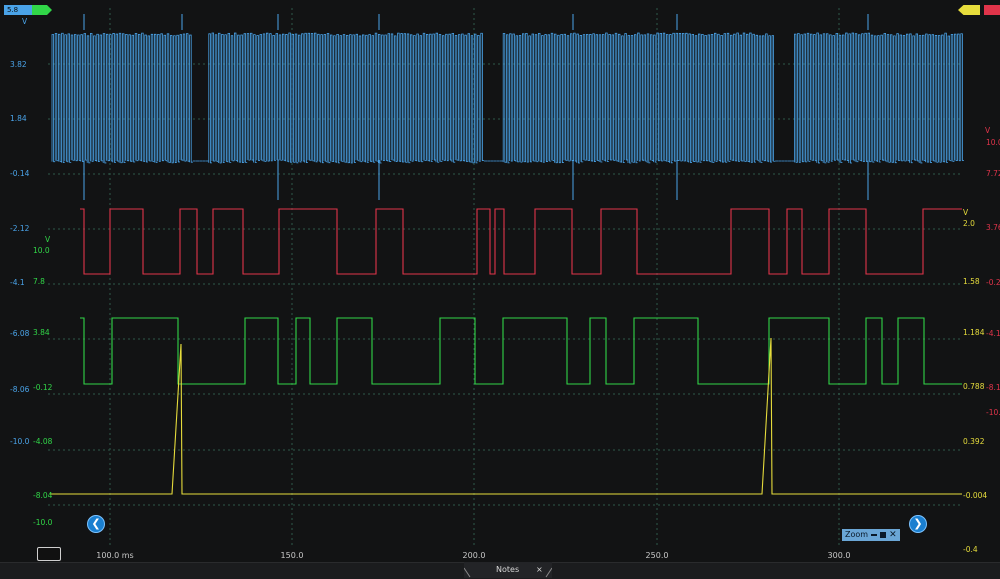 This screenshot has width=1000, height=579. Describe the element at coordinates (970, 549) in the screenshot. I see `axis-d-tick: -0.4` at that location.